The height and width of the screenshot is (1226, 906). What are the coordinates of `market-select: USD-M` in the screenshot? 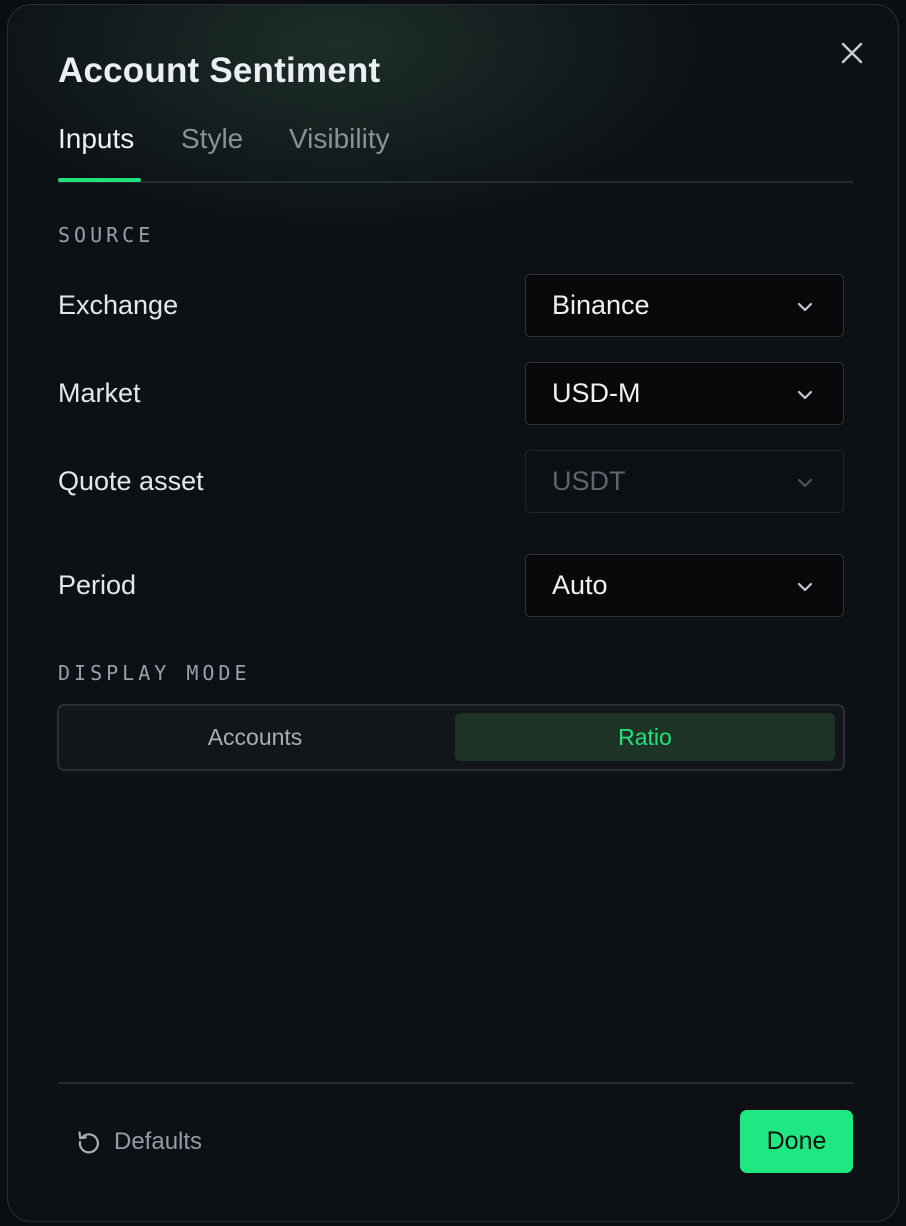 It's located at (684, 393).